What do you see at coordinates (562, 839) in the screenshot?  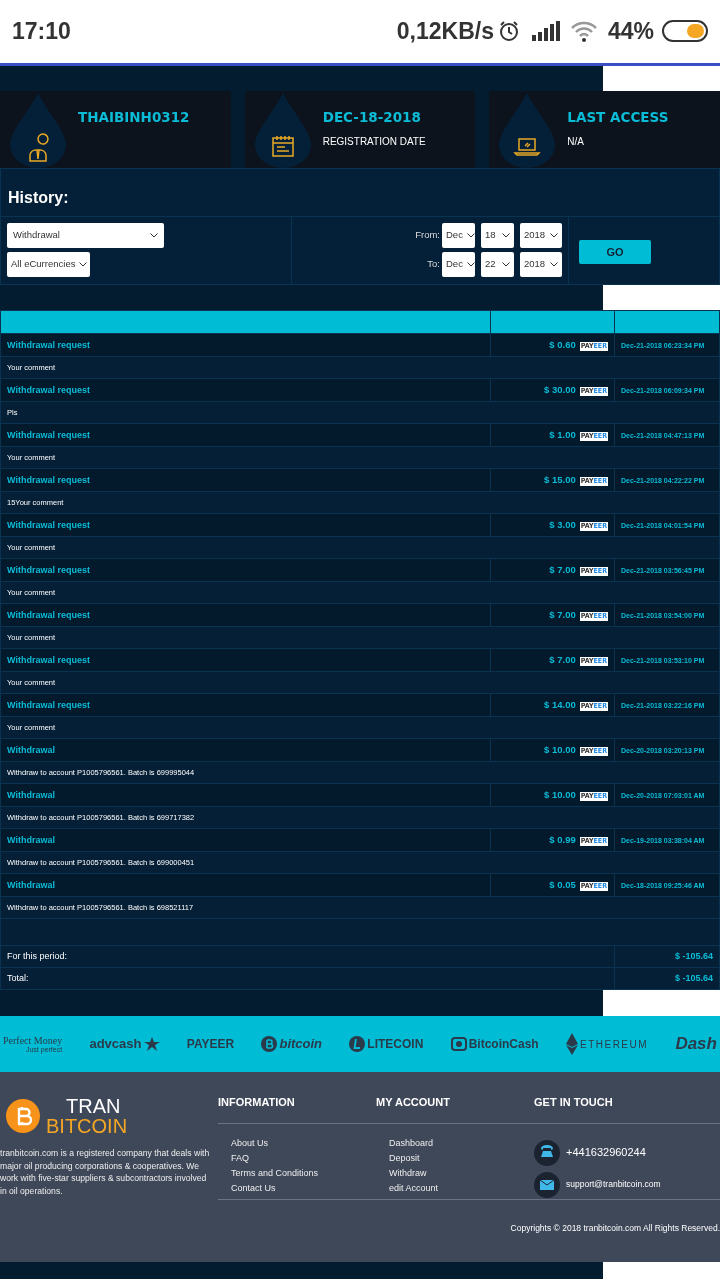 I see `amount: $ 0.99` at bounding box center [562, 839].